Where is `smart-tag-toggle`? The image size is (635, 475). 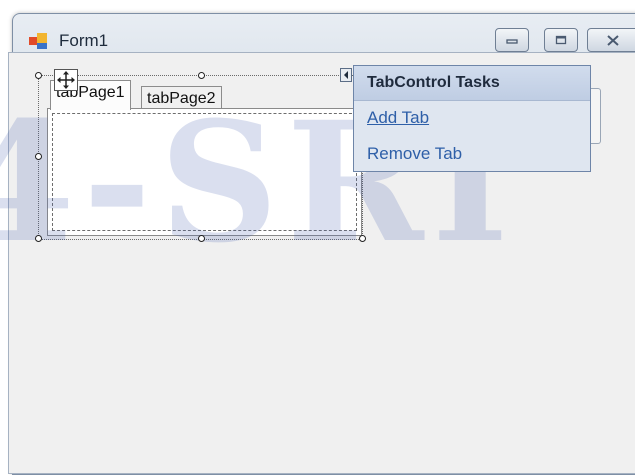
smart-tag-toggle is located at coordinates (346, 75).